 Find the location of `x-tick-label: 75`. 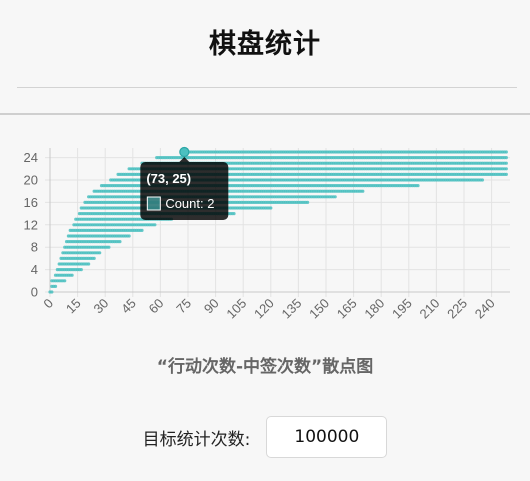

x-tick-label: 75 is located at coordinates (183, 306).